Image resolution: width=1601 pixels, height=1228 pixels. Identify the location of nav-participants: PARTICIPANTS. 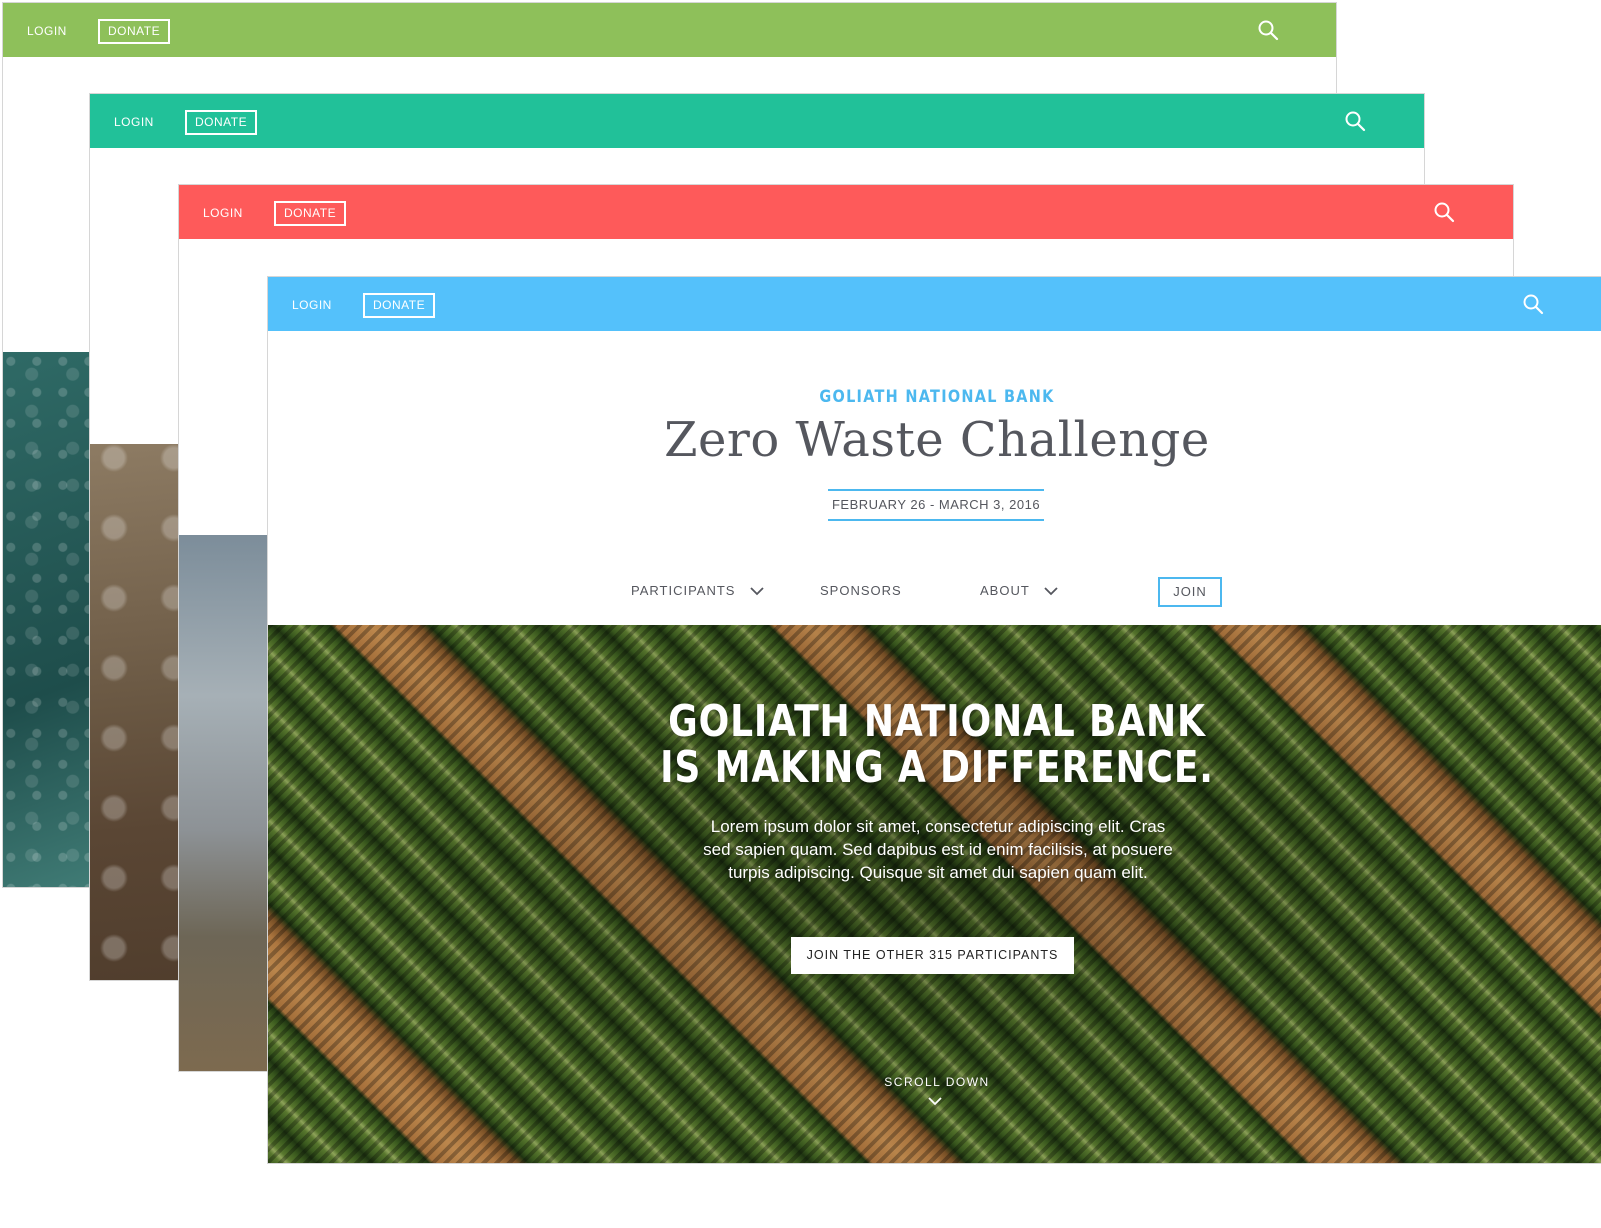
(697, 590).